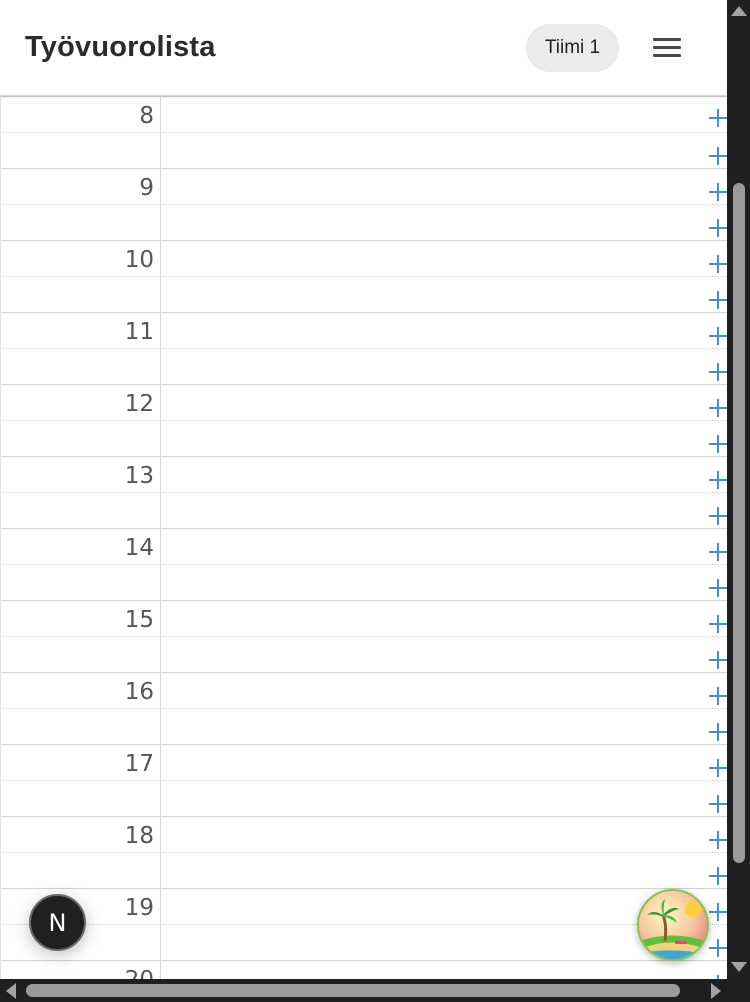  I want to click on app-header: Työvuorolista Tiimi 1, so click(363, 48).